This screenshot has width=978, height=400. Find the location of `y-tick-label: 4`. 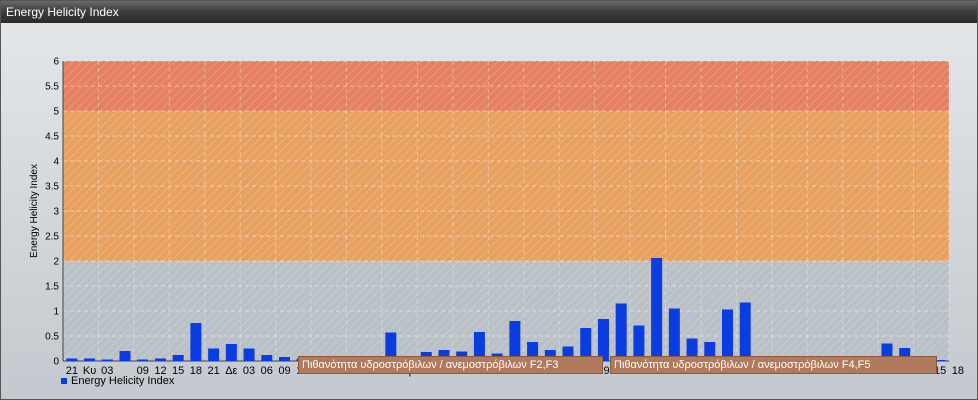

y-tick-label: 4 is located at coordinates (56, 162).